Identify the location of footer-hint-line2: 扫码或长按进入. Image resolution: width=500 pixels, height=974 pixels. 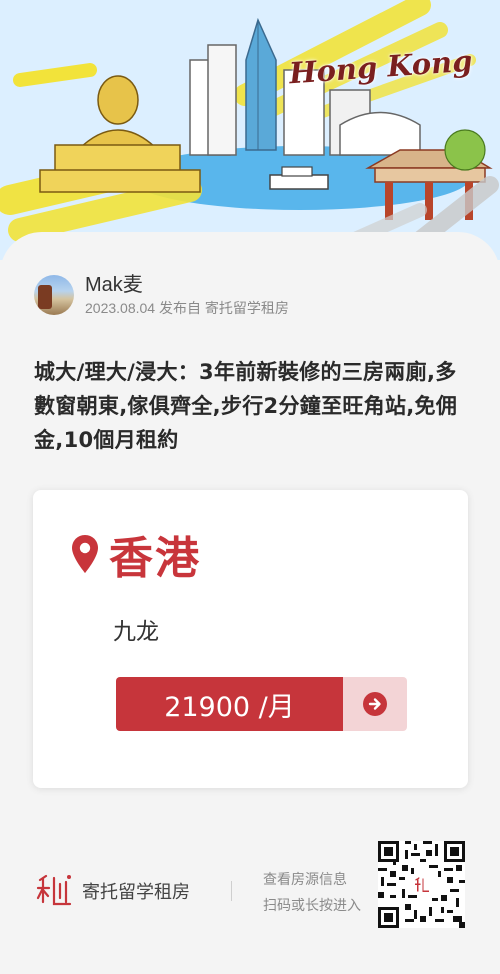
(312, 906).